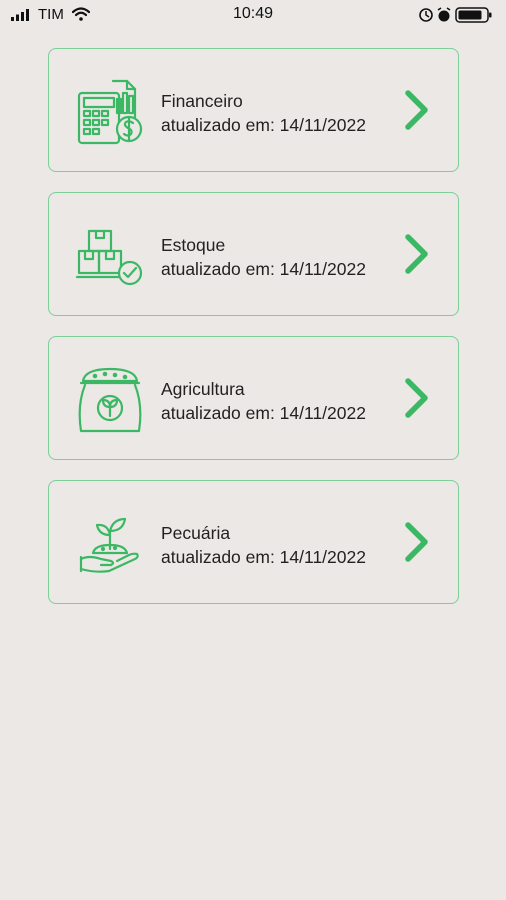 The image size is (506, 900). I want to click on card-financeiro: Financeiro atualizado em: 14/11/2022, so click(253, 110).